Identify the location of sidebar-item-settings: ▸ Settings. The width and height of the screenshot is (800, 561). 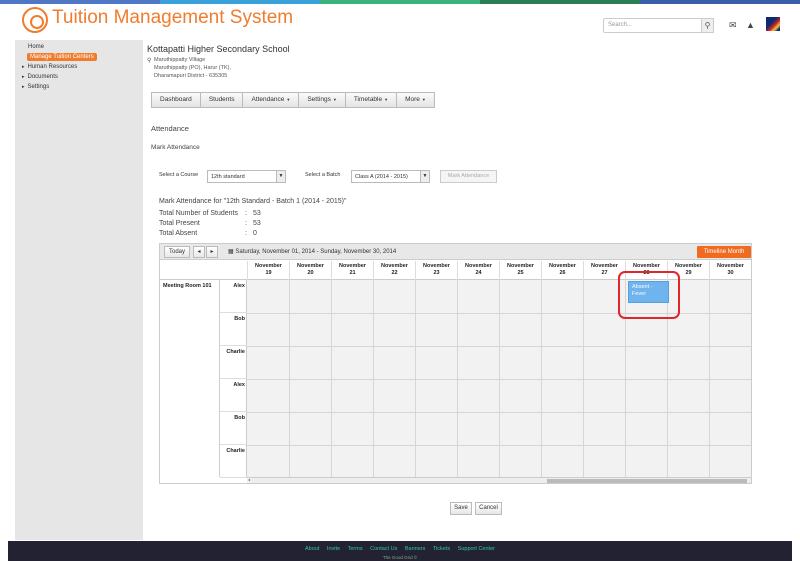
(35, 87).